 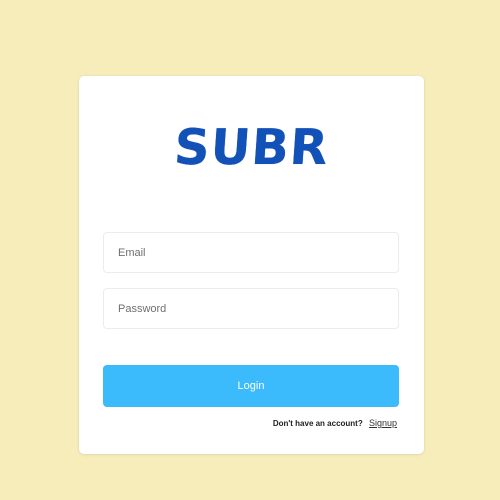 I want to click on login-button: Login, so click(x=251, y=386).